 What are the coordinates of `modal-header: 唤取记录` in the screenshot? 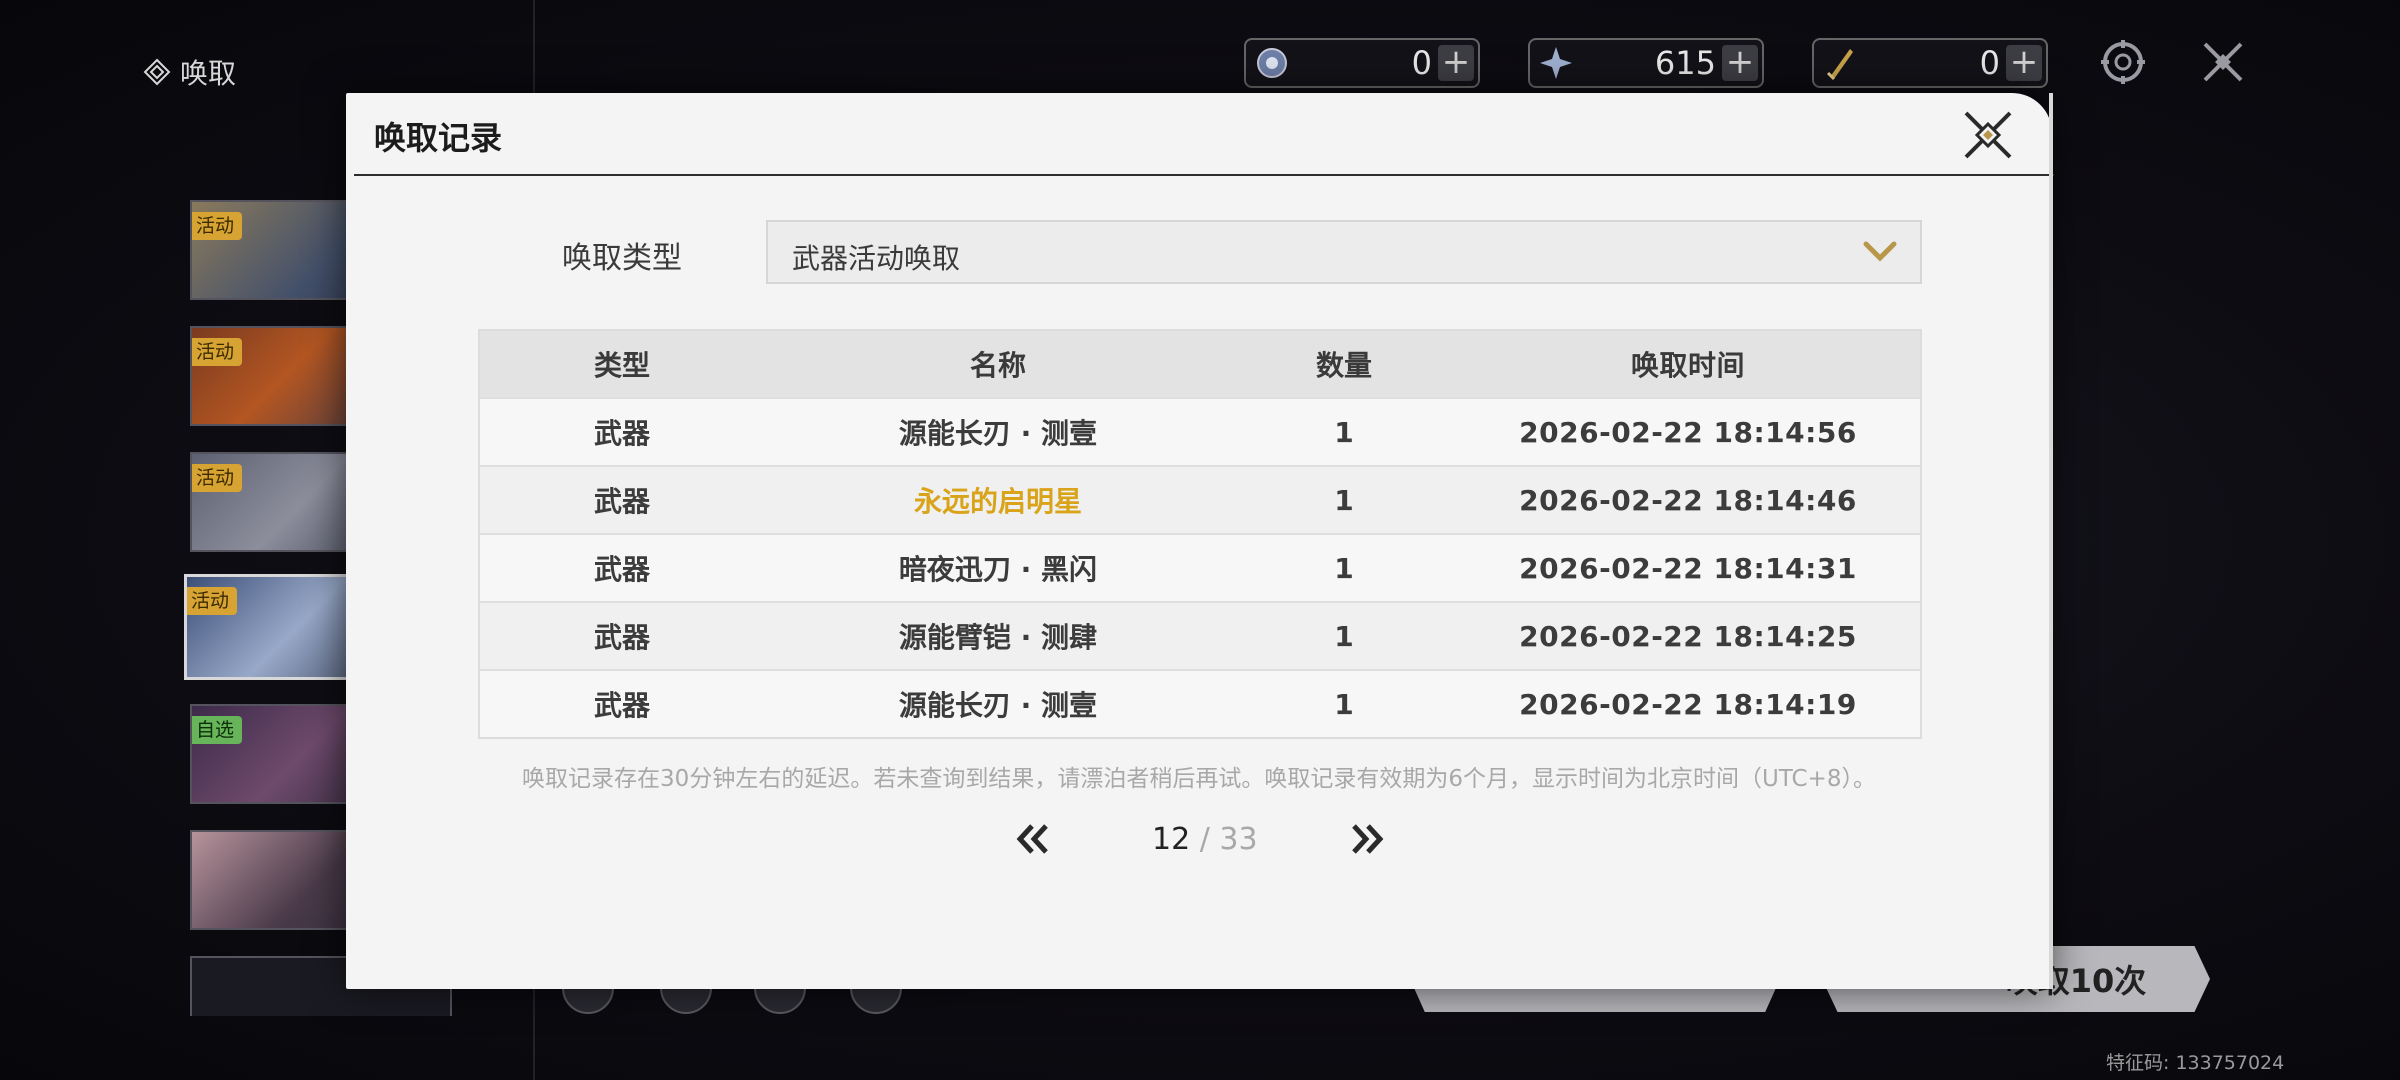 It's located at (1200, 134).